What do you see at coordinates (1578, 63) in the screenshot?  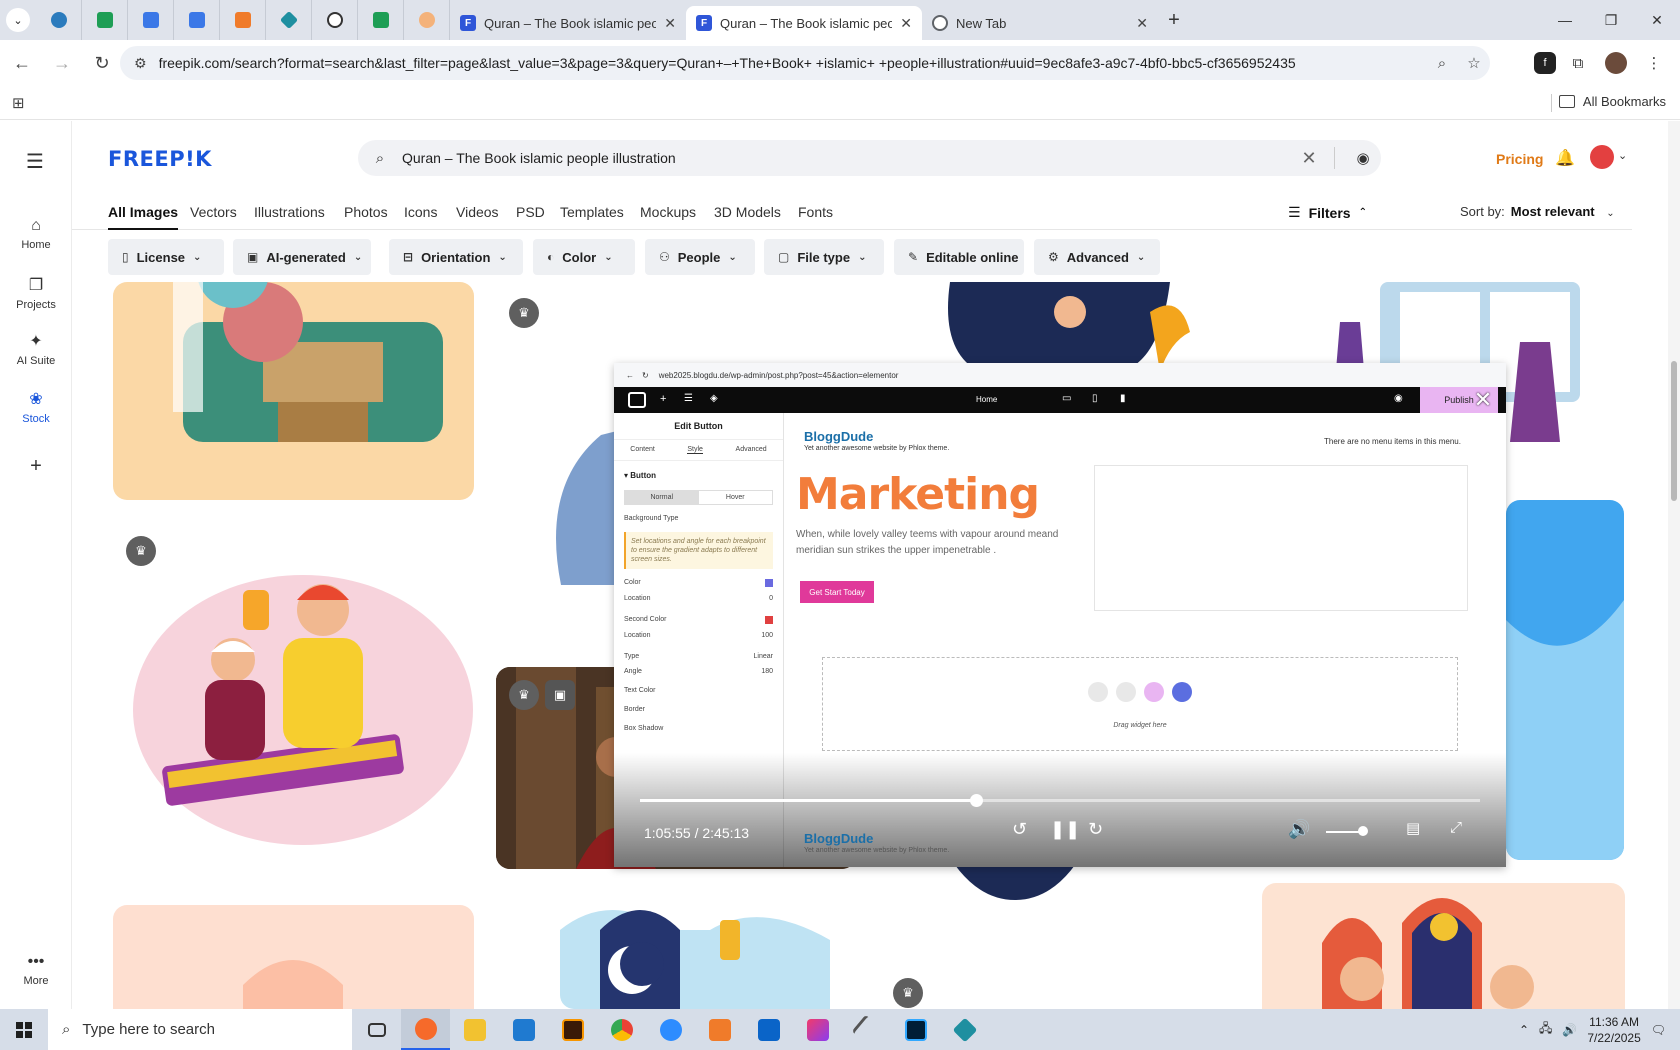 I see `extensions-puzzle-icon: ⧉` at bounding box center [1578, 63].